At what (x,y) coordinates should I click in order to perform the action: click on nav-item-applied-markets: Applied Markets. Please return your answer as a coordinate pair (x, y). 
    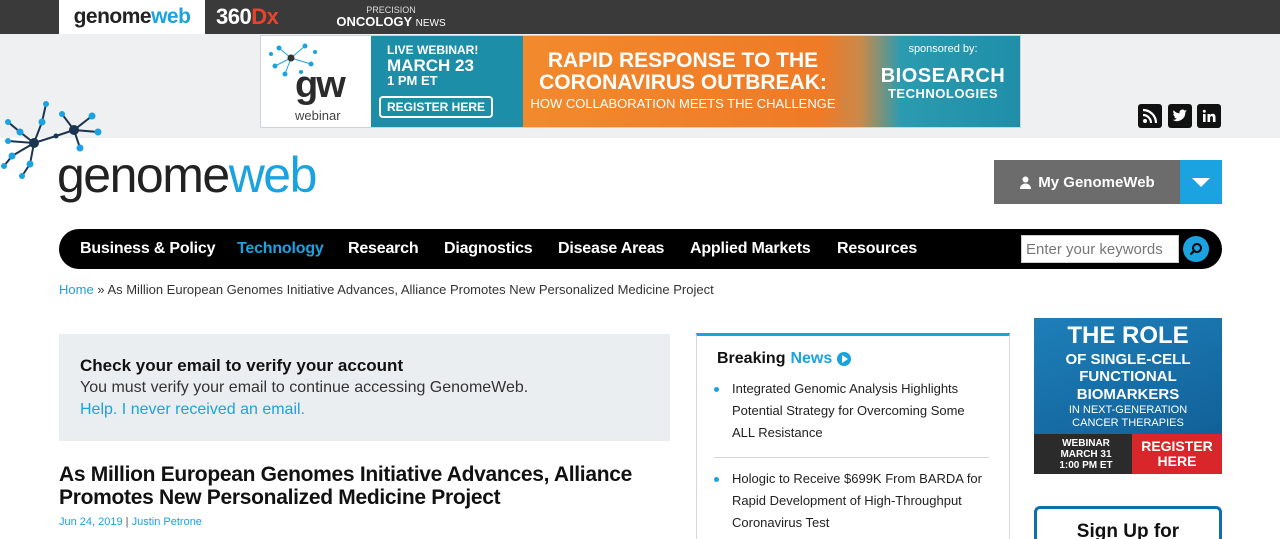
    Looking at the image, I should click on (750, 249).